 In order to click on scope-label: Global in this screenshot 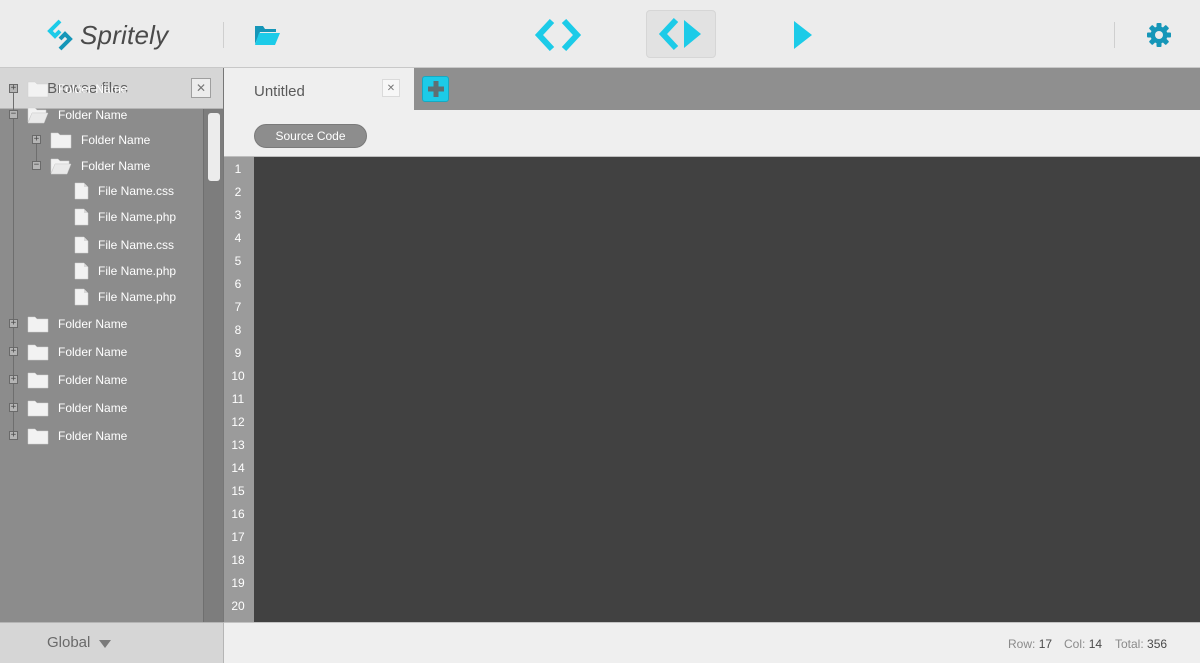, I will do `click(69, 642)`.